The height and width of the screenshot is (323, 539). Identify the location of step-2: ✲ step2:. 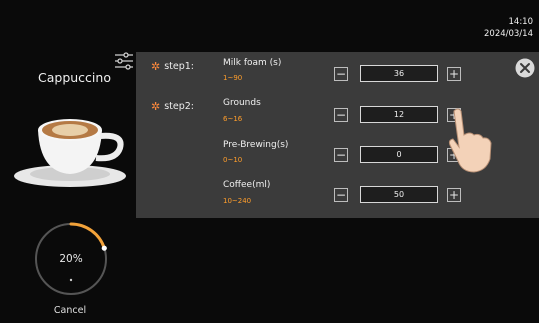
(172, 106).